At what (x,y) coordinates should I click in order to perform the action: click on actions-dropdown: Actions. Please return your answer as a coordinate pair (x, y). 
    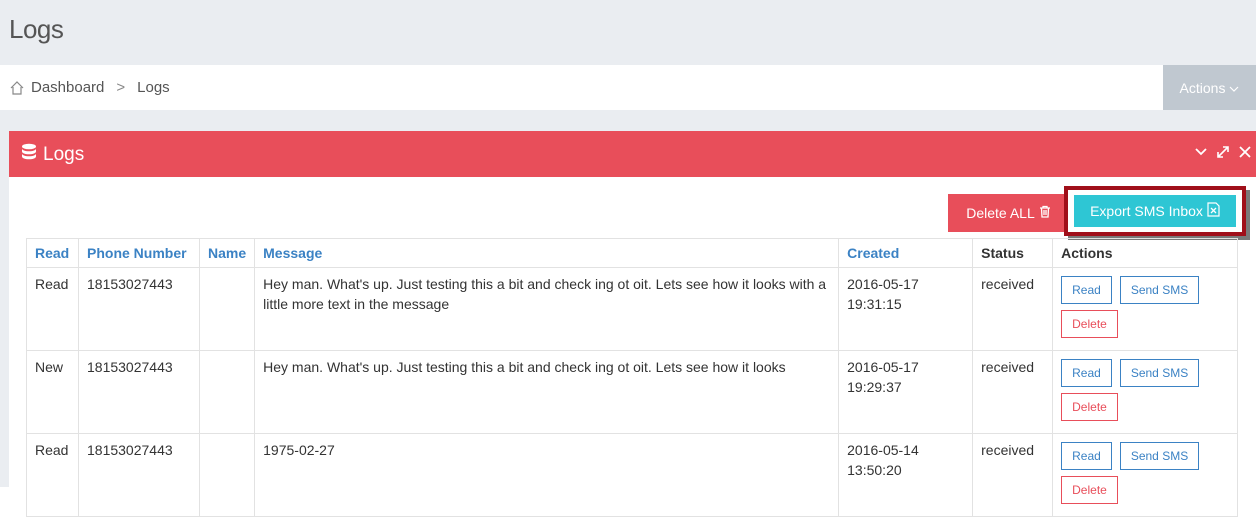
    Looking at the image, I should click on (1209, 87).